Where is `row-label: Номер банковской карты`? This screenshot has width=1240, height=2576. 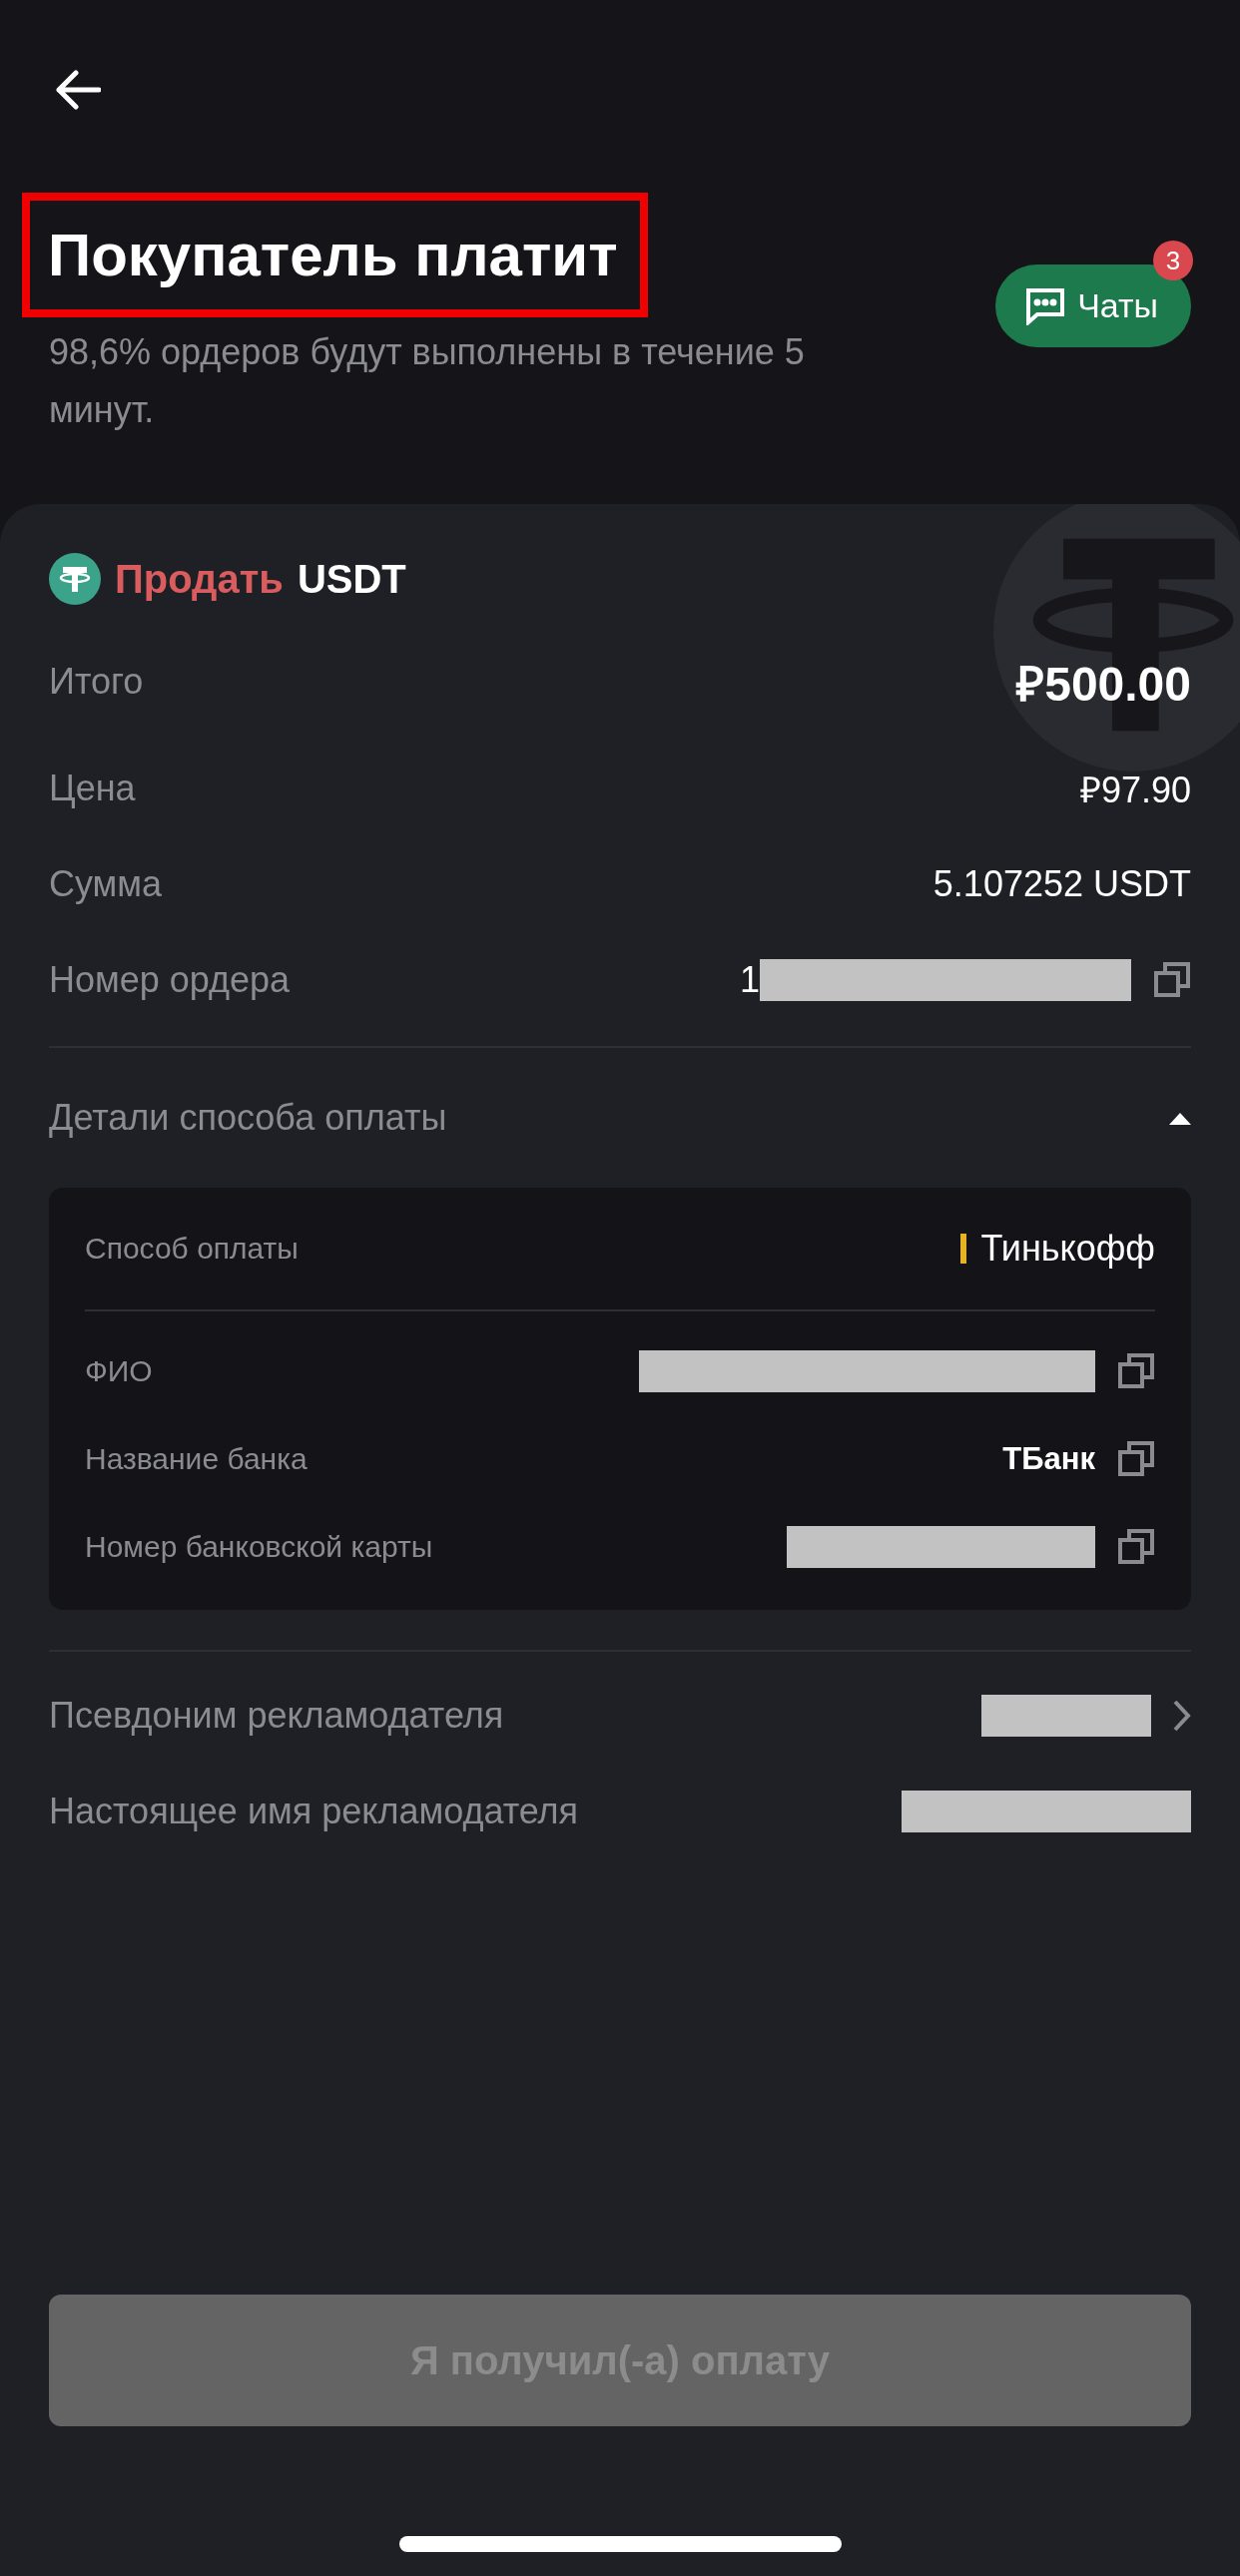 row-label: Номер банковской карты is located at coordinates (259, 1547).